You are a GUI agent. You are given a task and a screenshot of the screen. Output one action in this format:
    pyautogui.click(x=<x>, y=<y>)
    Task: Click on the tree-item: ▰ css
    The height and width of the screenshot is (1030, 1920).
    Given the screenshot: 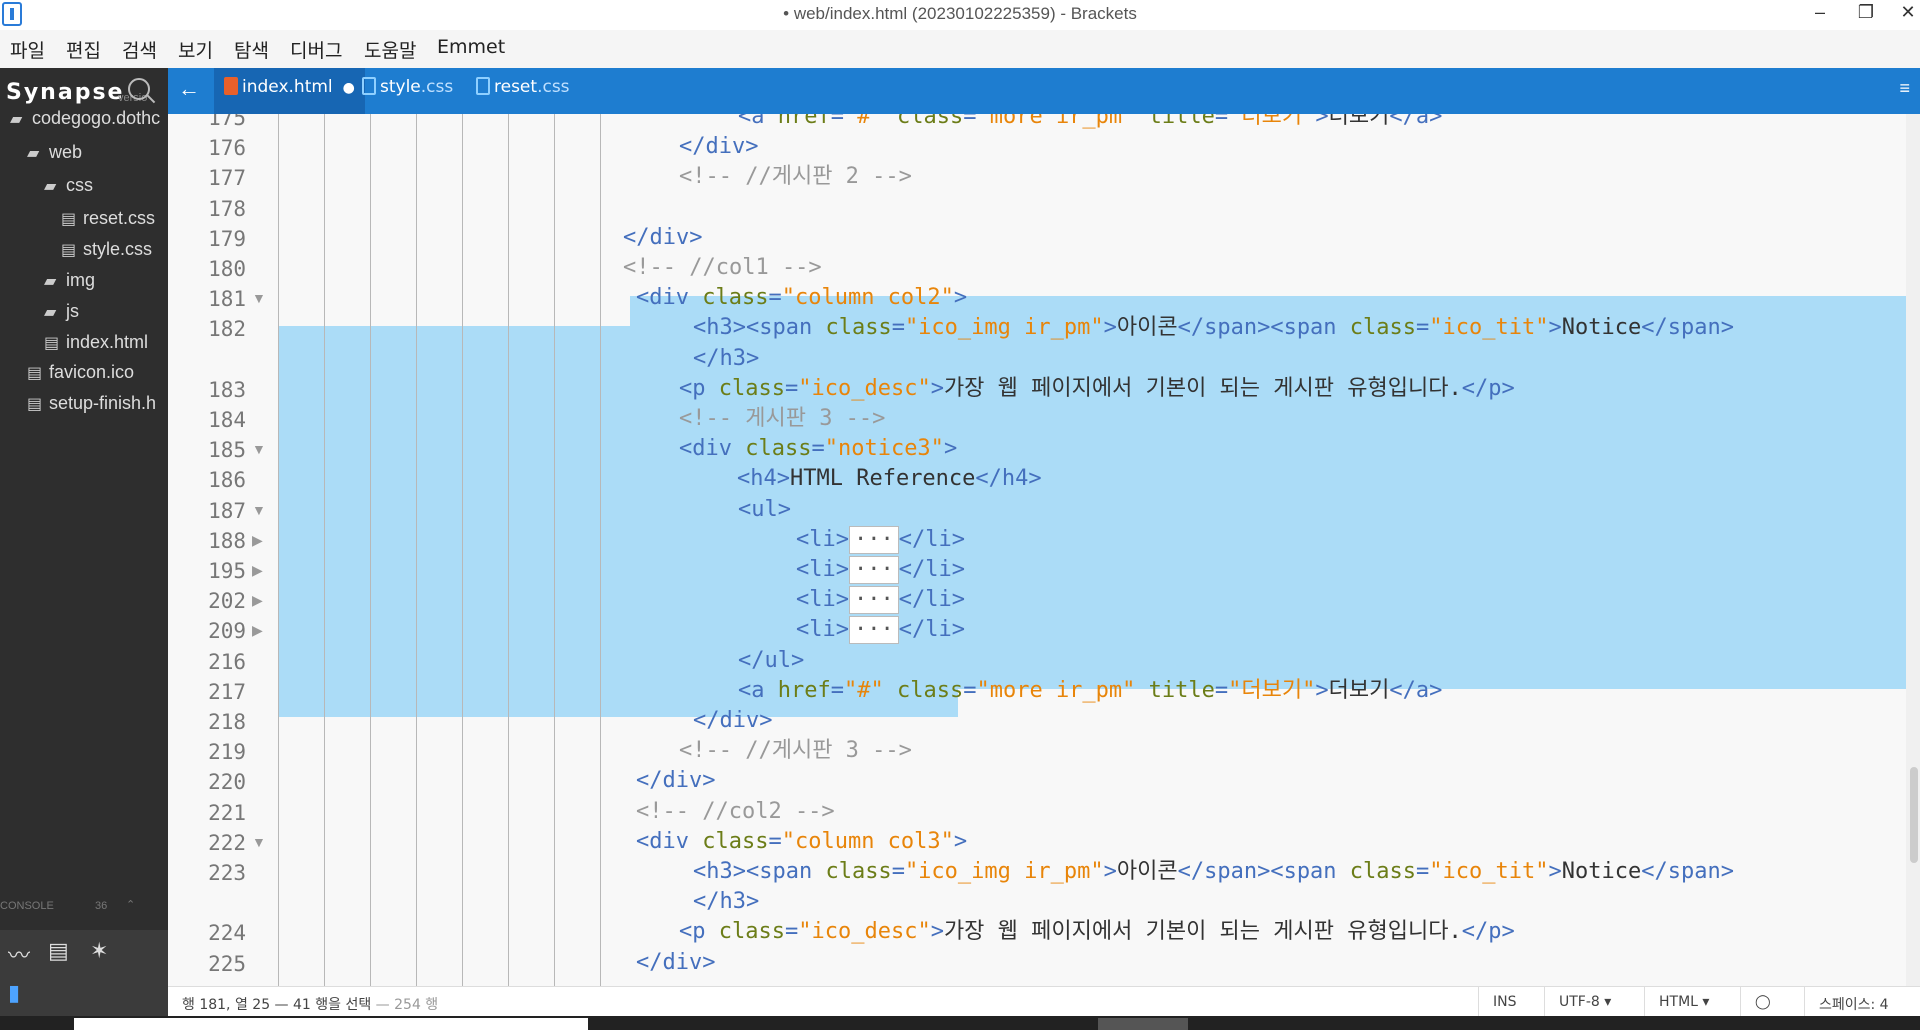 What is the action you would take?
    pyautogui.click(x=68, y=185)
    